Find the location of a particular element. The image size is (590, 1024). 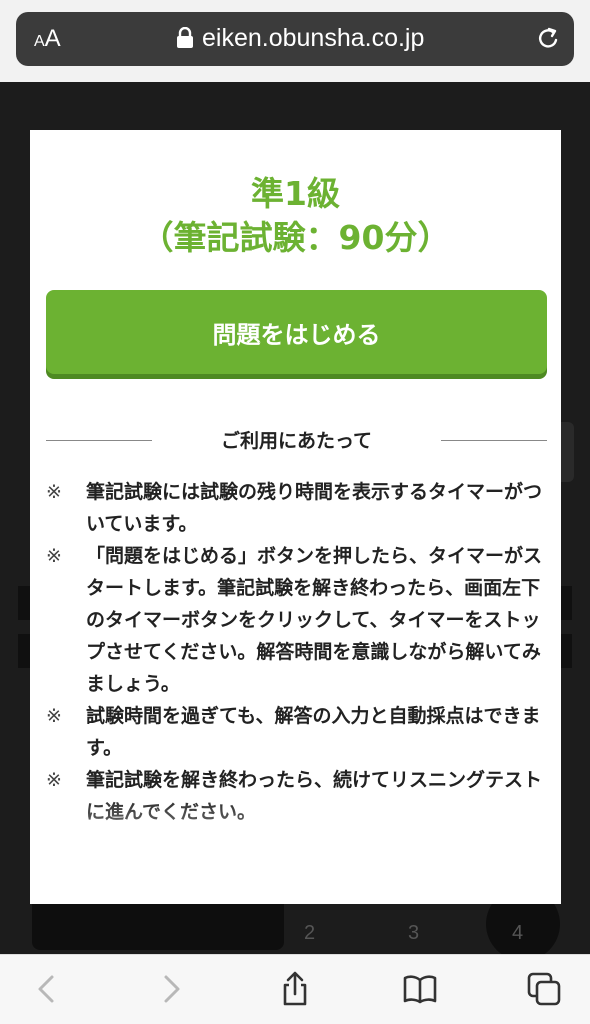

note-item: ※ 試験時間を過ぎても、解答の入力と自動採点はできます。 is located at coordinates (296, 732).